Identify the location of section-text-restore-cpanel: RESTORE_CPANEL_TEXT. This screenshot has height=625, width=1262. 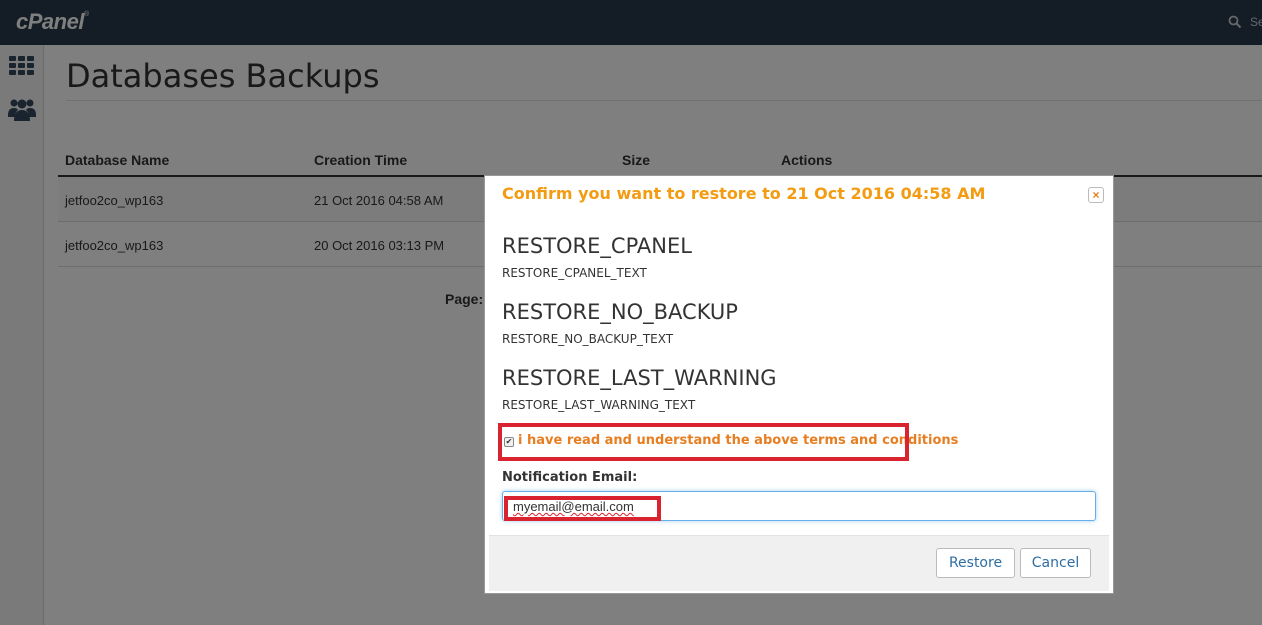
(574, 273).